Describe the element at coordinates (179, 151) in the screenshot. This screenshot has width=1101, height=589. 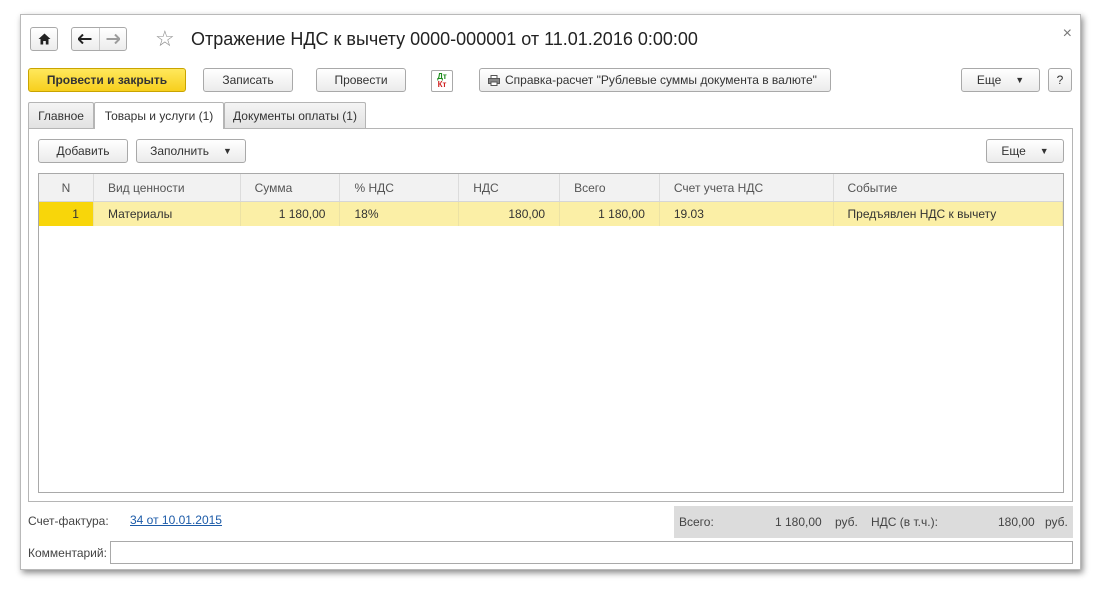
I see `fill-label: Заполнить` at that location.